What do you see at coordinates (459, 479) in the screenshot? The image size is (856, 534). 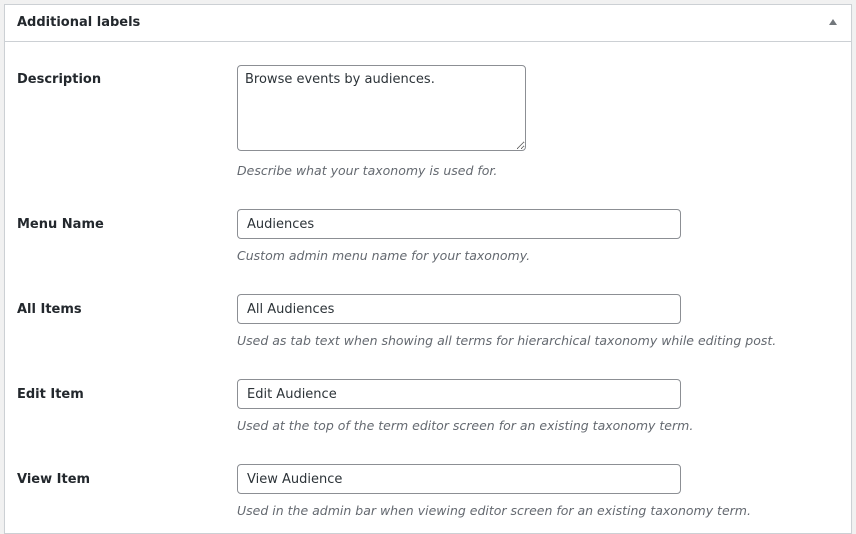 I see `view-item-input` at bounding box center [459, 479].